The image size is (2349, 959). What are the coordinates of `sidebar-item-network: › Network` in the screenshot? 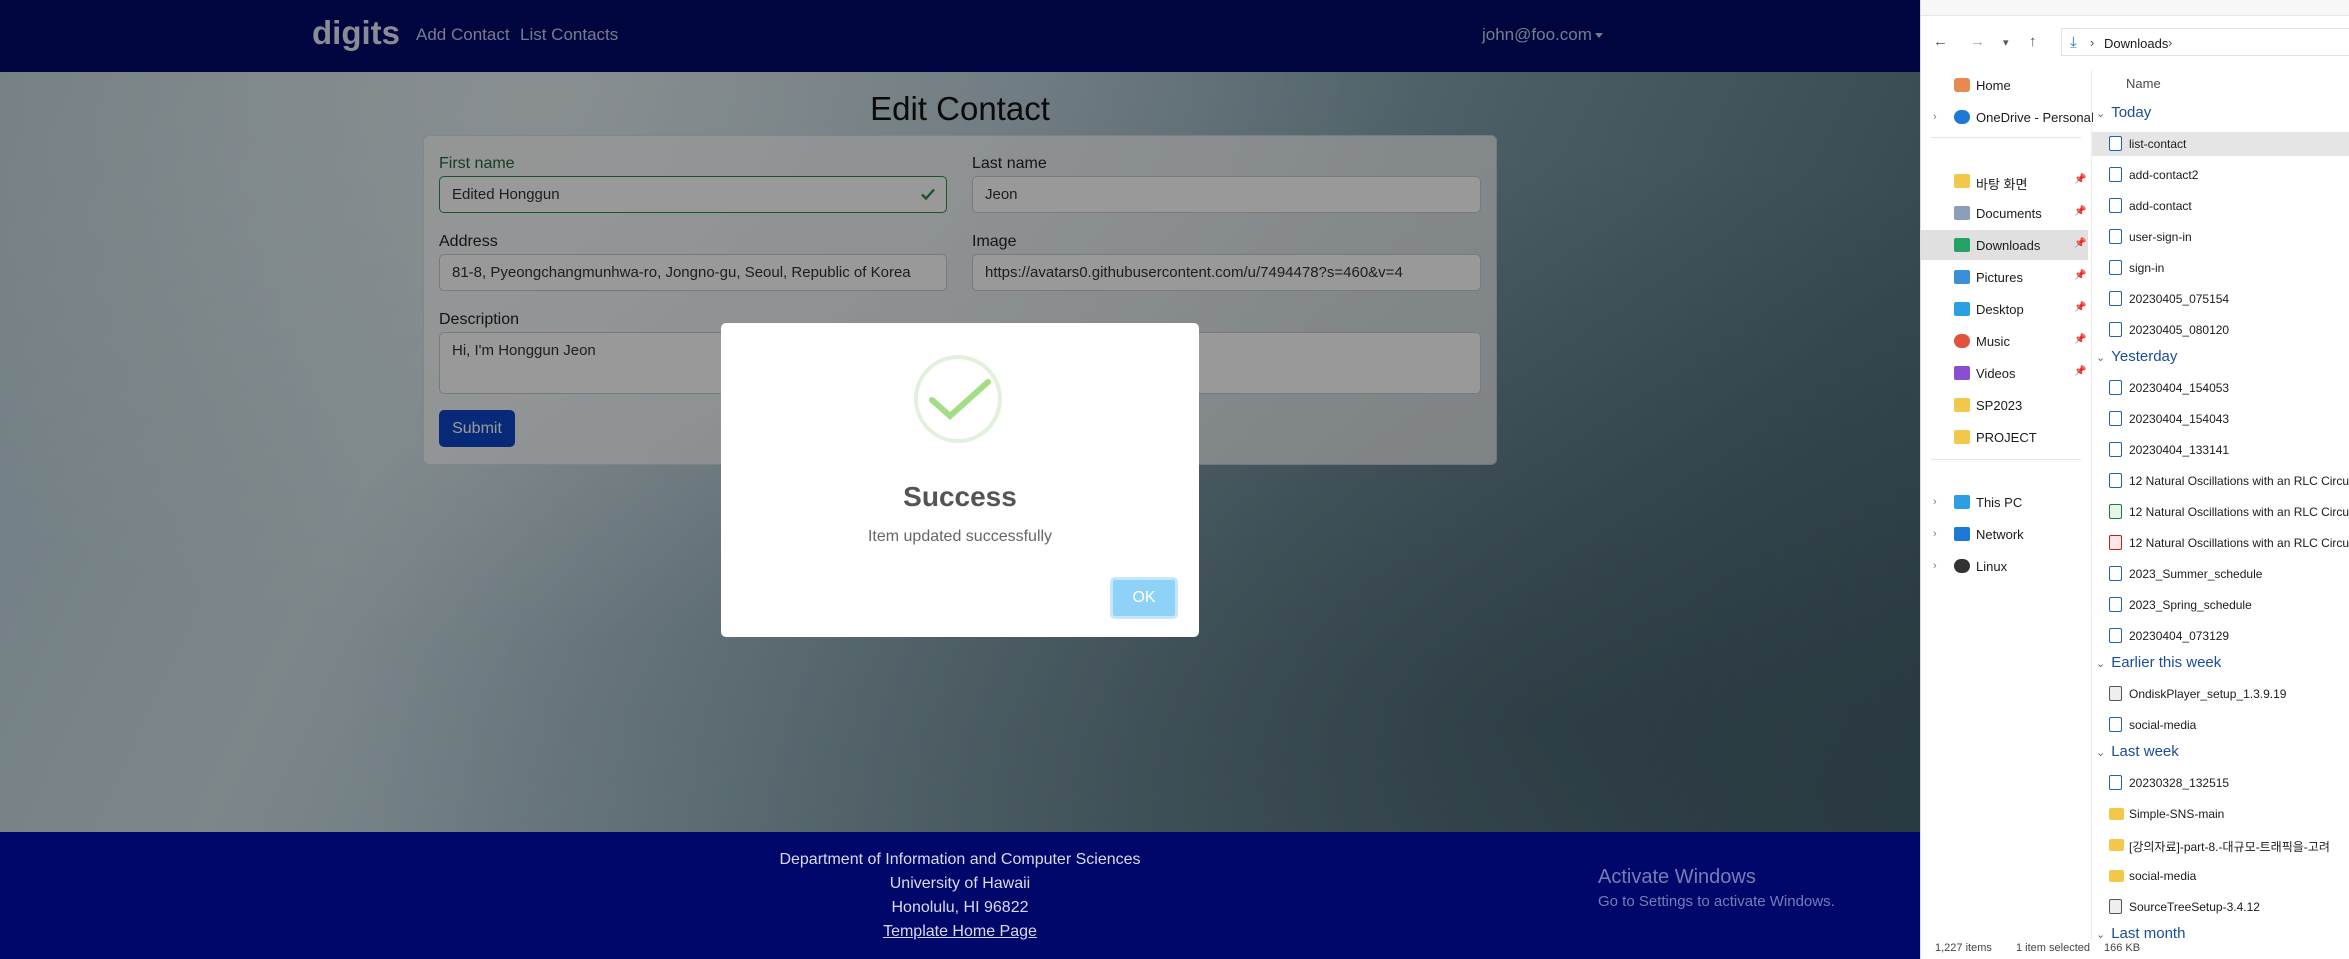 It's located at (2004, 534).